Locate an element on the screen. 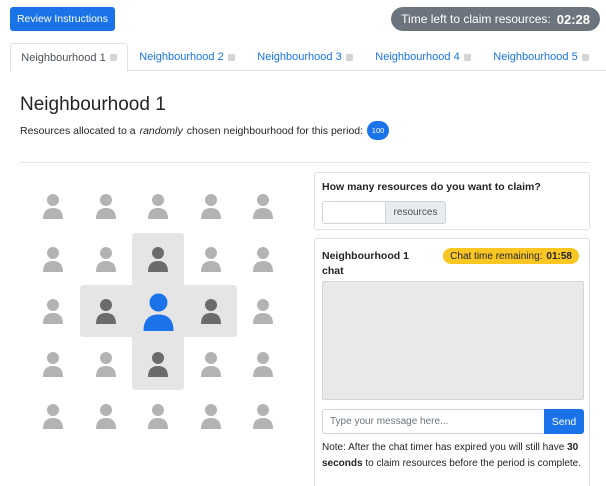 The width and height of the screenshot is (606, 486). divider is located at coordinates (305, 162).